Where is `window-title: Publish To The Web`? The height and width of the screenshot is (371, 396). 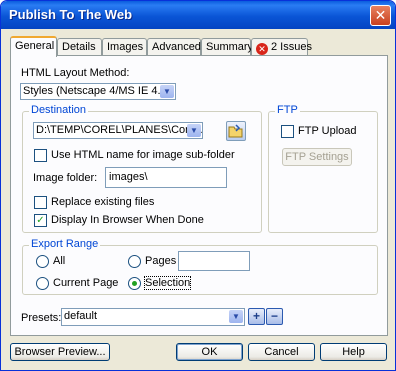
window-title: Publish To The Web is located at coordinates (71, 14).